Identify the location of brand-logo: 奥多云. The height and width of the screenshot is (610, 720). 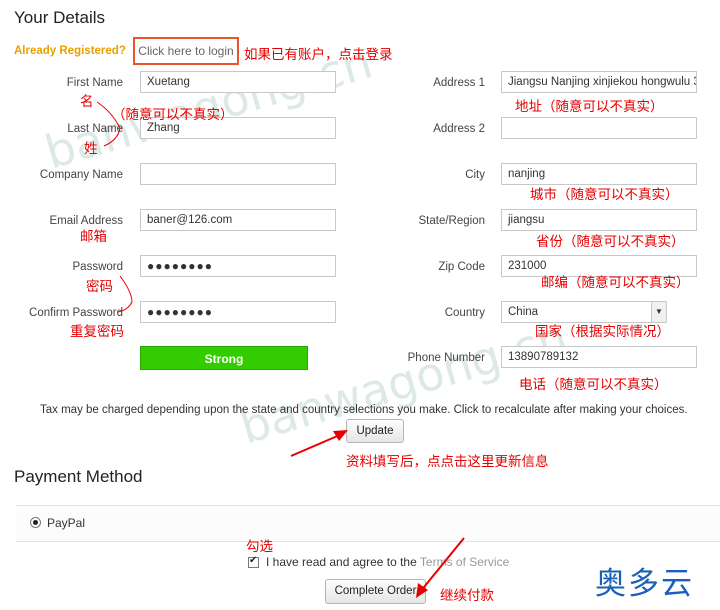
(644, 584).